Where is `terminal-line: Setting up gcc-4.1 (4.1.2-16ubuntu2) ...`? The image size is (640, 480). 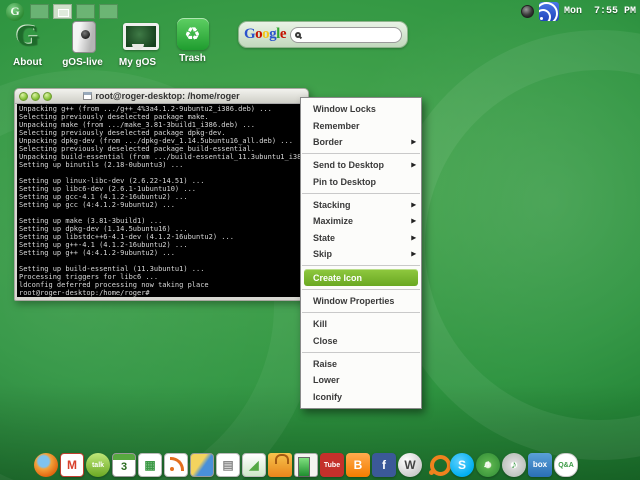 terminal-line: Setting up gcc-4.1 (4.1.2-16ubuntu2) ... is located at coordinates (103, 197).